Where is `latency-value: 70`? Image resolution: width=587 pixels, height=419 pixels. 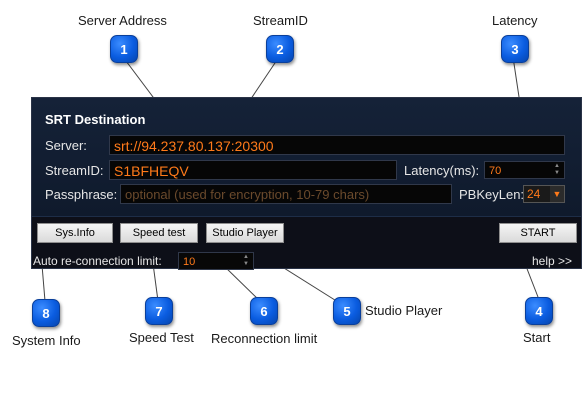 latency-value: 70 is located at coordinates (495, 171).